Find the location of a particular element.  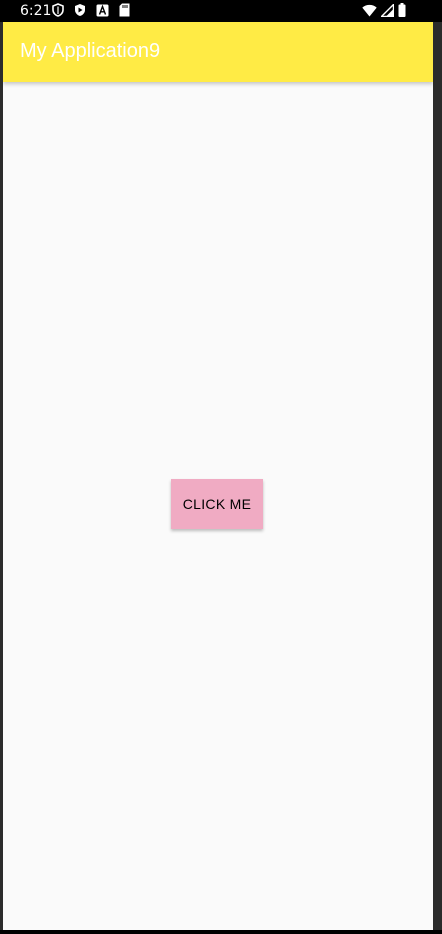

click-me-button: CLICK ME is located at coordinates (217, 504).